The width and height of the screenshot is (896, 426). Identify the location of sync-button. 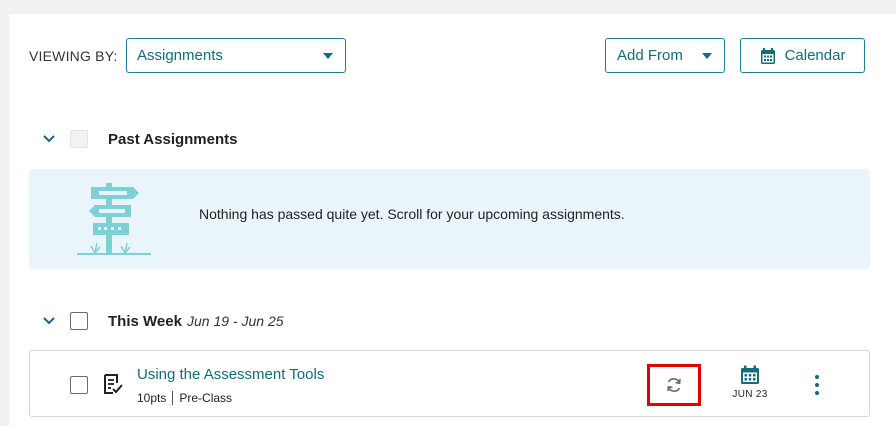
(674, 385).